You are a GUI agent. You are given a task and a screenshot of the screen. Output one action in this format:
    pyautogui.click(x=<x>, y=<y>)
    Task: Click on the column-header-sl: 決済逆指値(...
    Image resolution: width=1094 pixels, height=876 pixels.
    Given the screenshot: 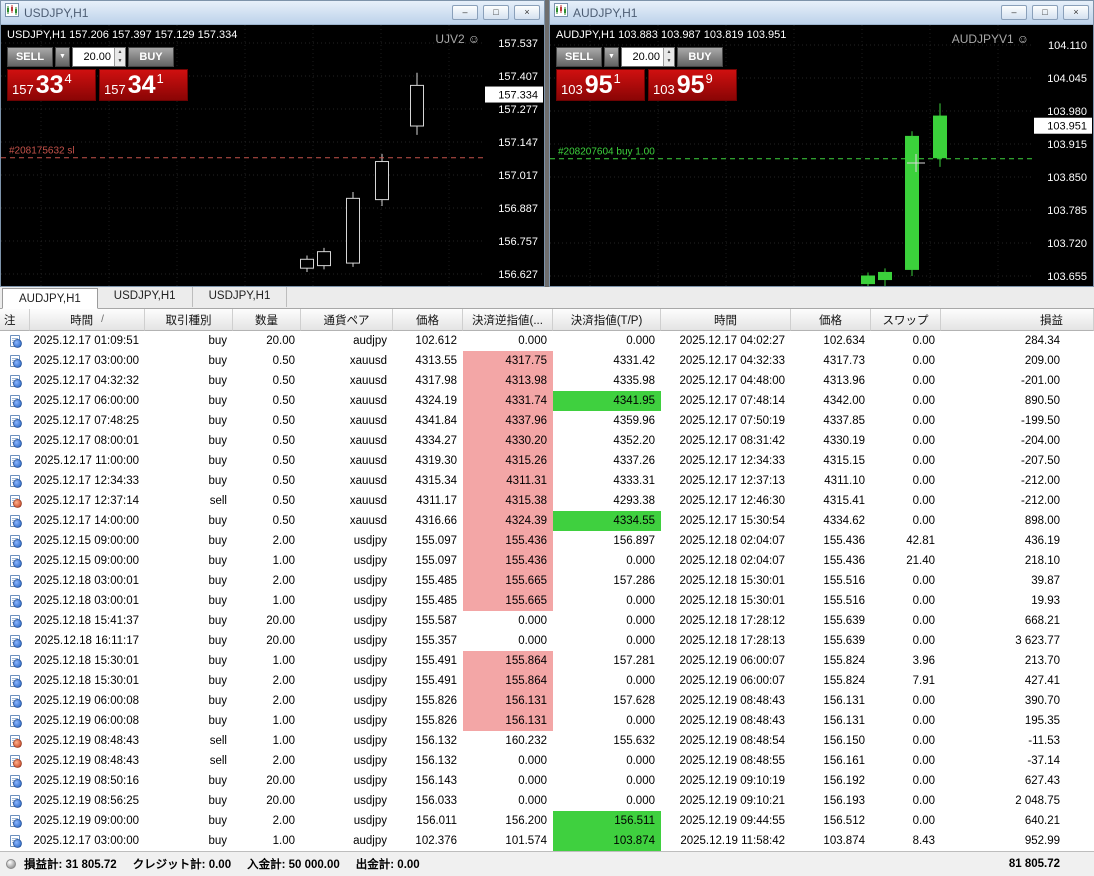 What is the action you would take?
    pyautogui.click(x=508, y=320)
    